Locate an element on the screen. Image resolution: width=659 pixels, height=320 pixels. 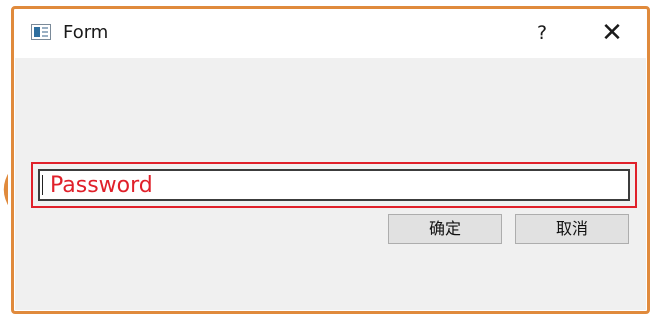
title-bar: Form ? ✕ is located at coordinates (330, 34).